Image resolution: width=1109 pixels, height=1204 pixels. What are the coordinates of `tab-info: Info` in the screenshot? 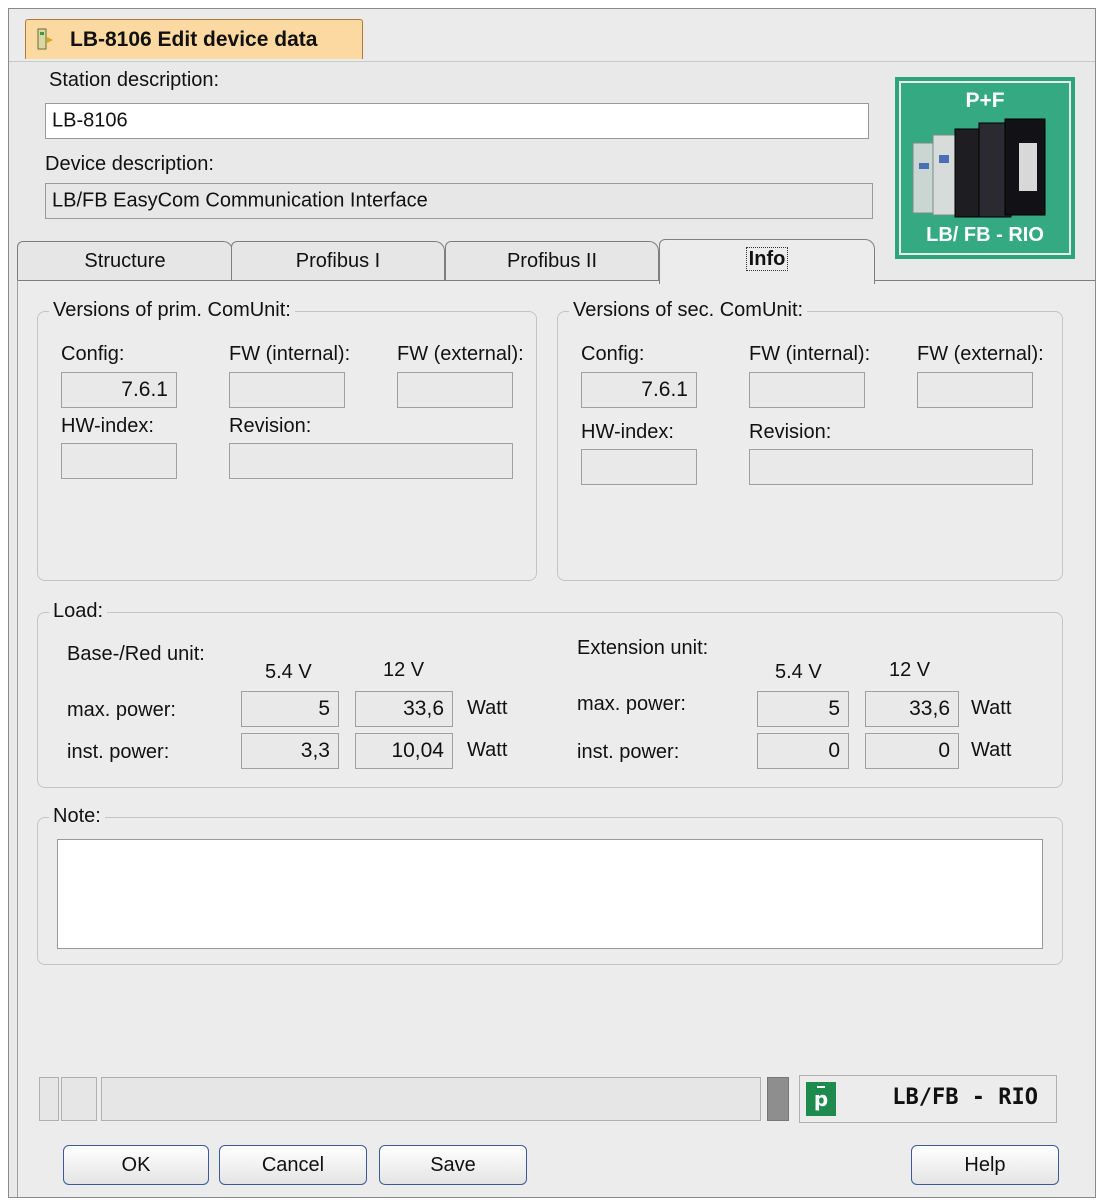 It's located at (767, 261).